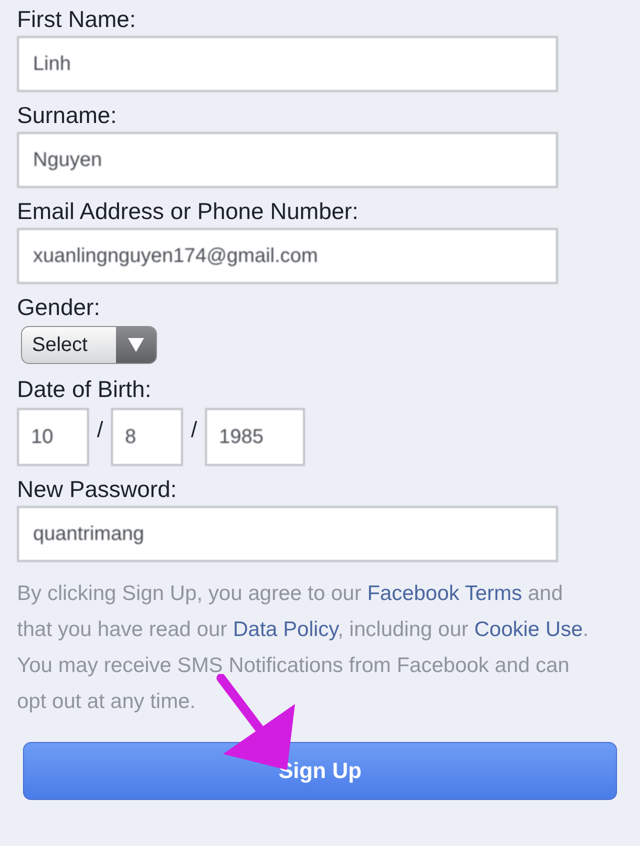 The height and width of the screenshot is (846, 640). Describe the element at coordinates (136, 345) in the screenshot. I see `caret-icon` at that location.